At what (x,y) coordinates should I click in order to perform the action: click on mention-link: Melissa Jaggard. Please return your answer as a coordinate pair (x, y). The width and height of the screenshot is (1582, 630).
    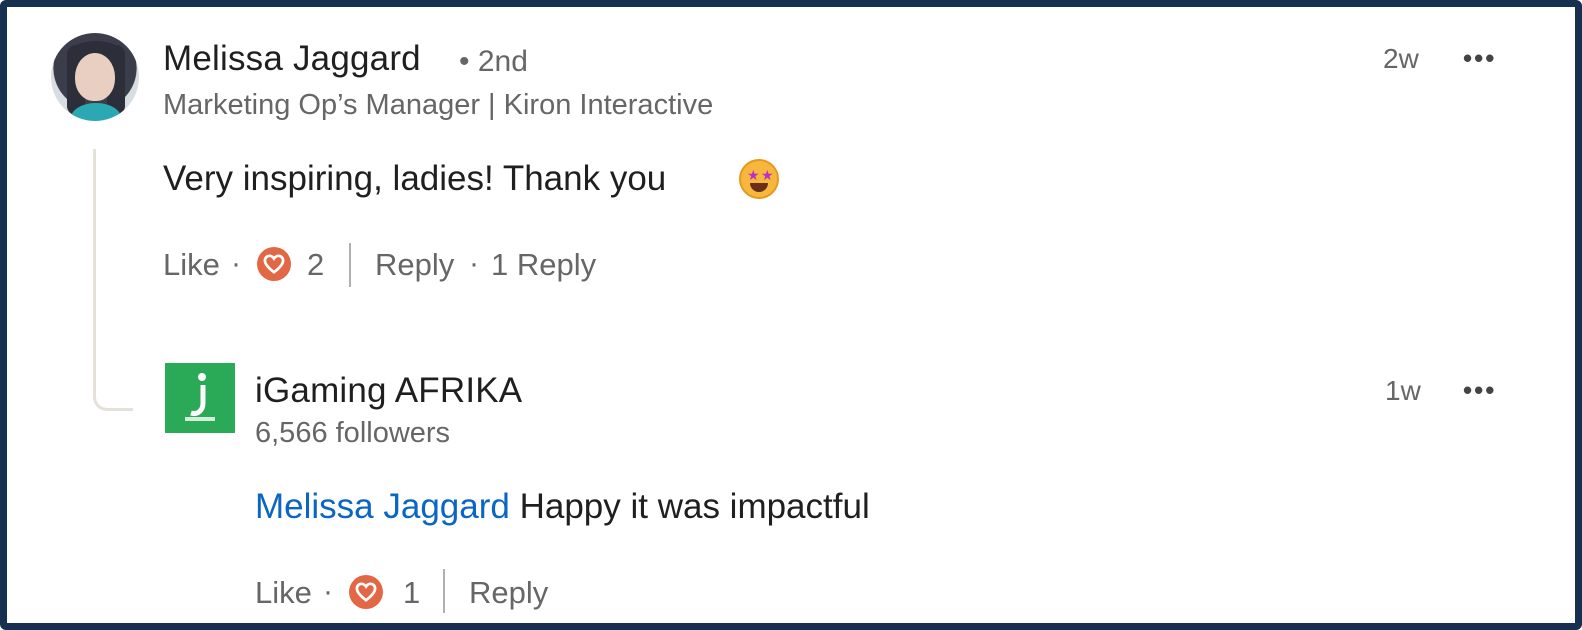
    Looking at the image, I should click on (382, 506).